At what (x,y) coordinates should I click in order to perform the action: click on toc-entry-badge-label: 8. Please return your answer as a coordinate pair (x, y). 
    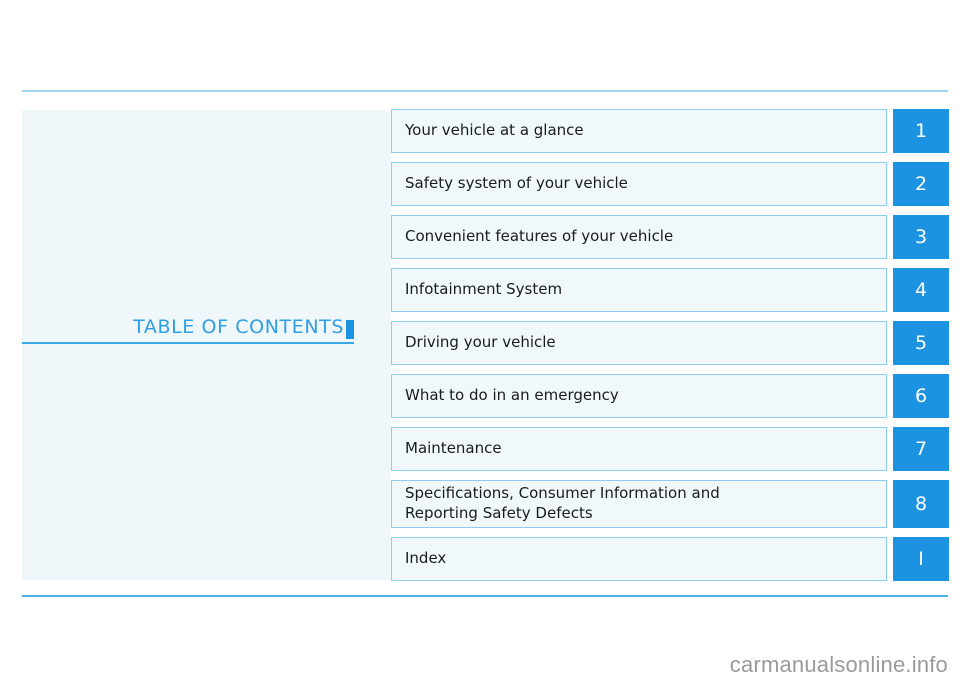
    Looking at the image, I should click on (921, 503).